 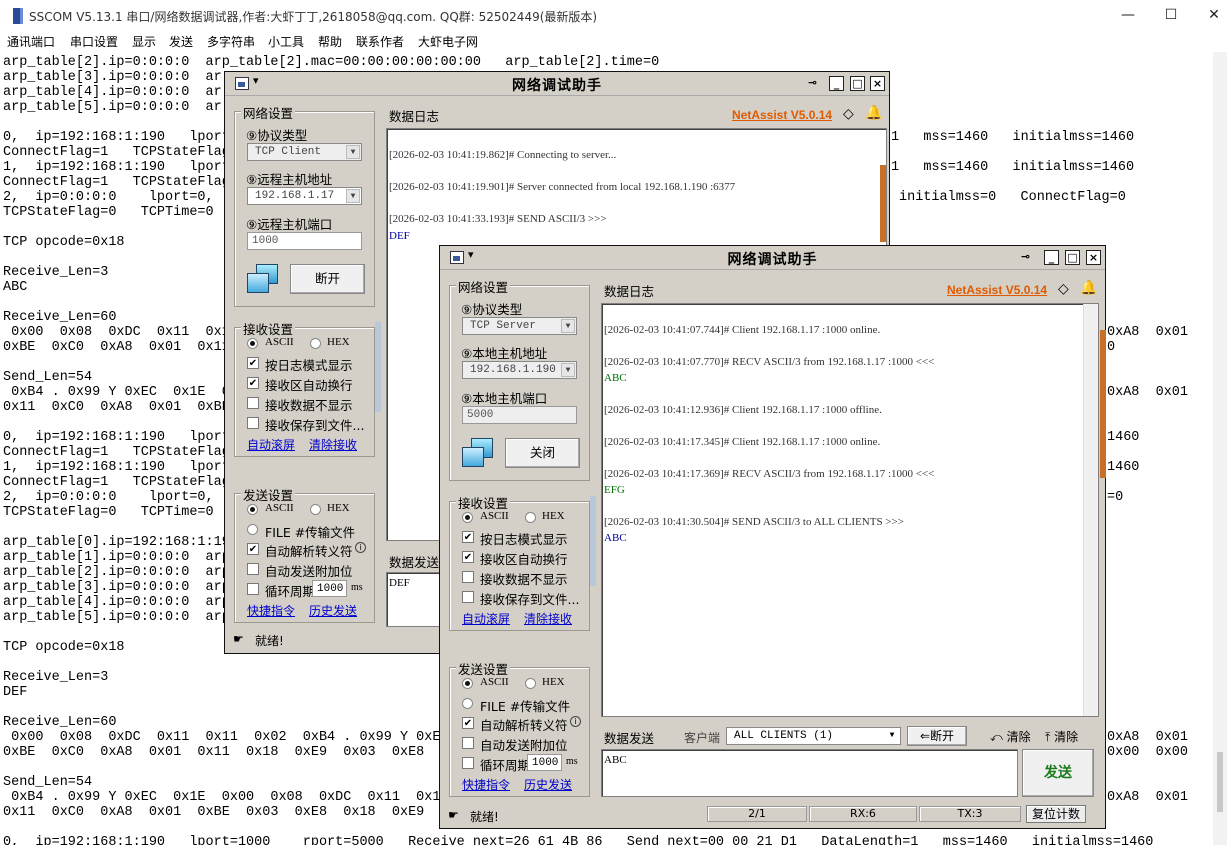 What do you see at coordinates (1128, 15) in the screenshot?
I see `minimize-icon: —` at bounding box center [1128, 15].